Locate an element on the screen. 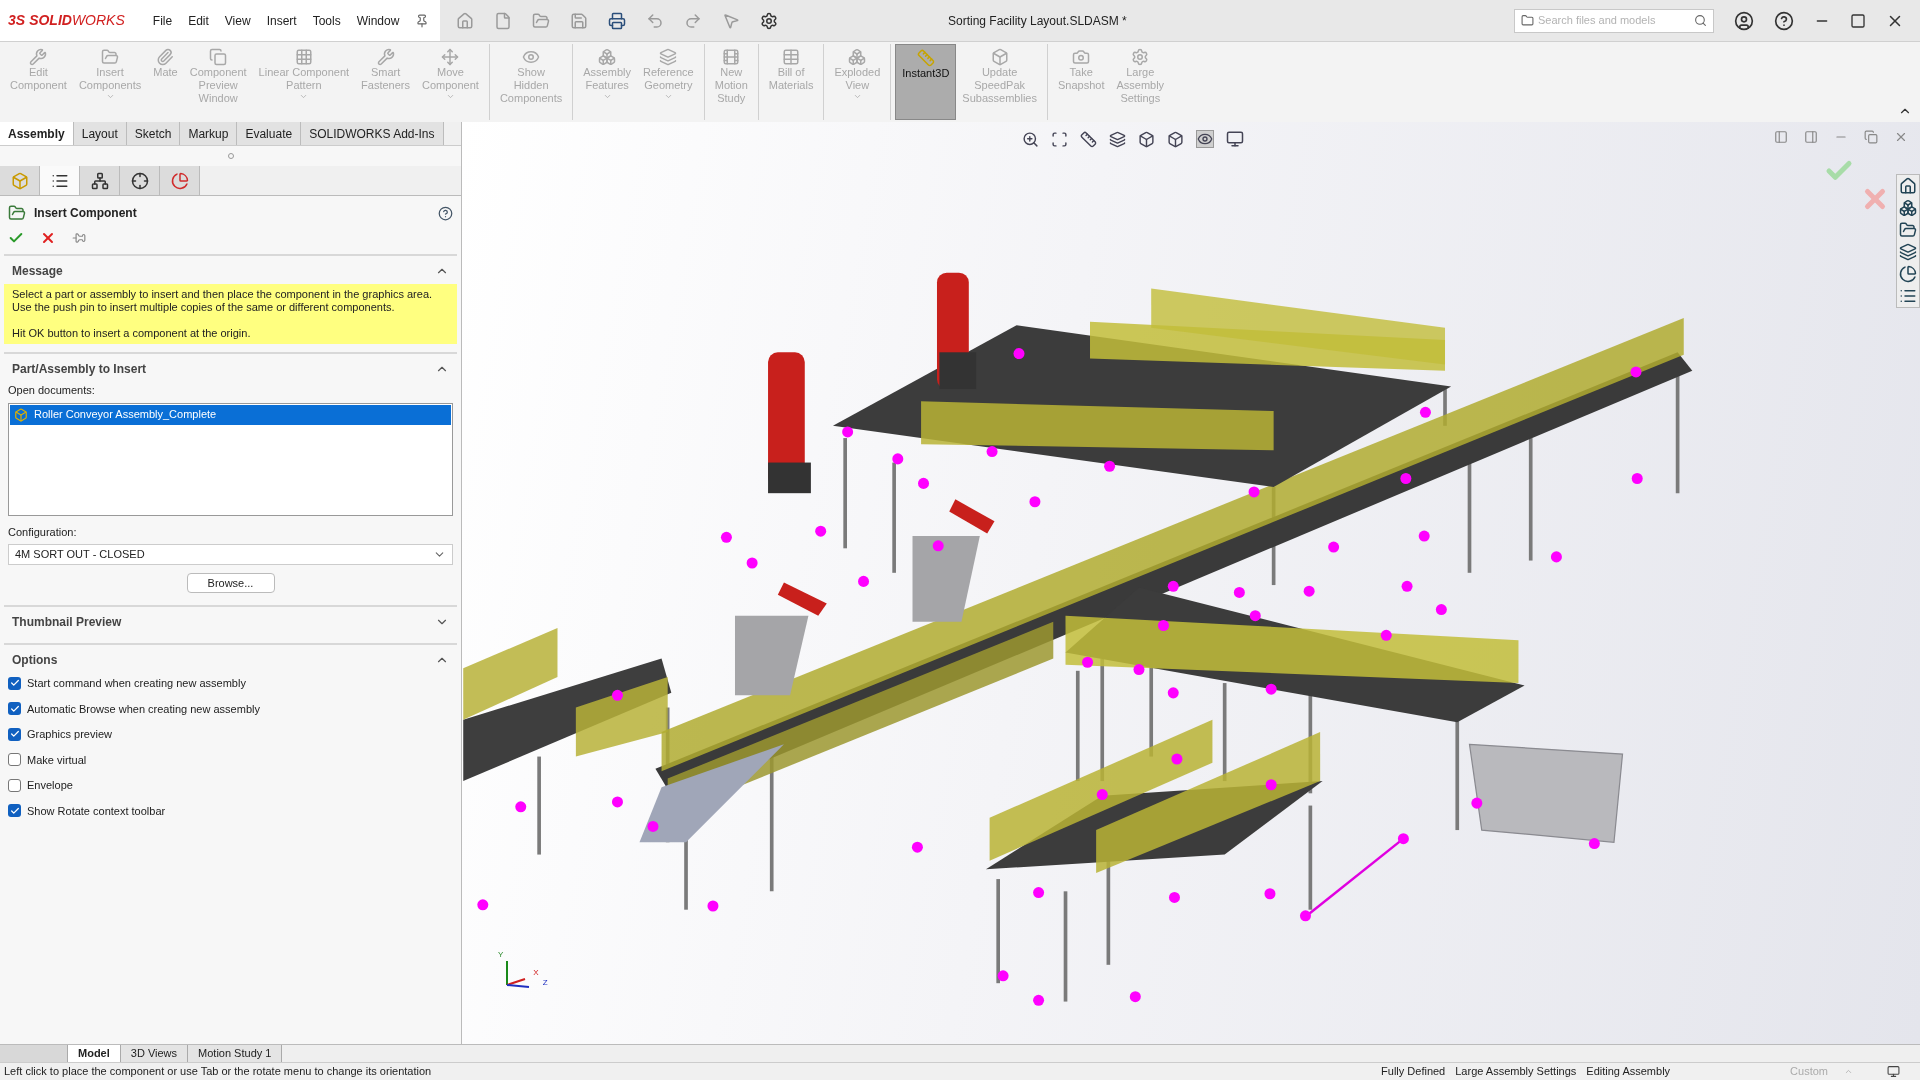  message-text: Select a part or assembly to insert and then place the component in the graphics area. Use the push pin to insert multiple copies of the same or different components. is located at coordinates (223, 301).